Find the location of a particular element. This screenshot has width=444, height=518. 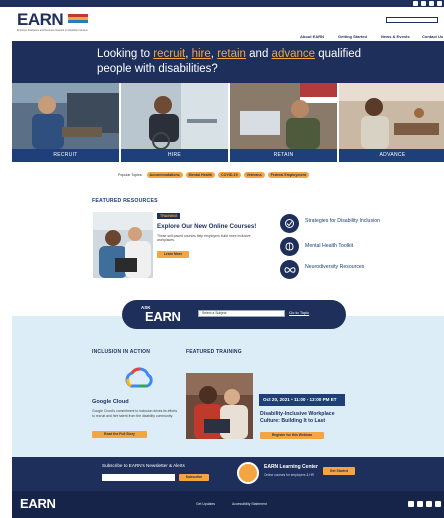

logo-flag-mark is located at coordinates (78, 19).